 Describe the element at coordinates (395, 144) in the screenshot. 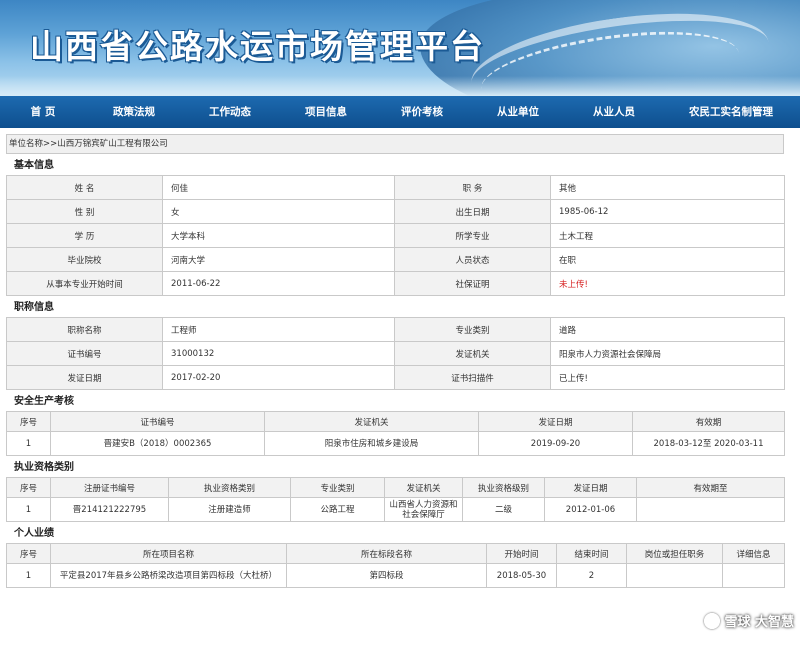

I see `breadcrumb: 单位名称>>山西万锦宾矿山工程有限公司` at that location.